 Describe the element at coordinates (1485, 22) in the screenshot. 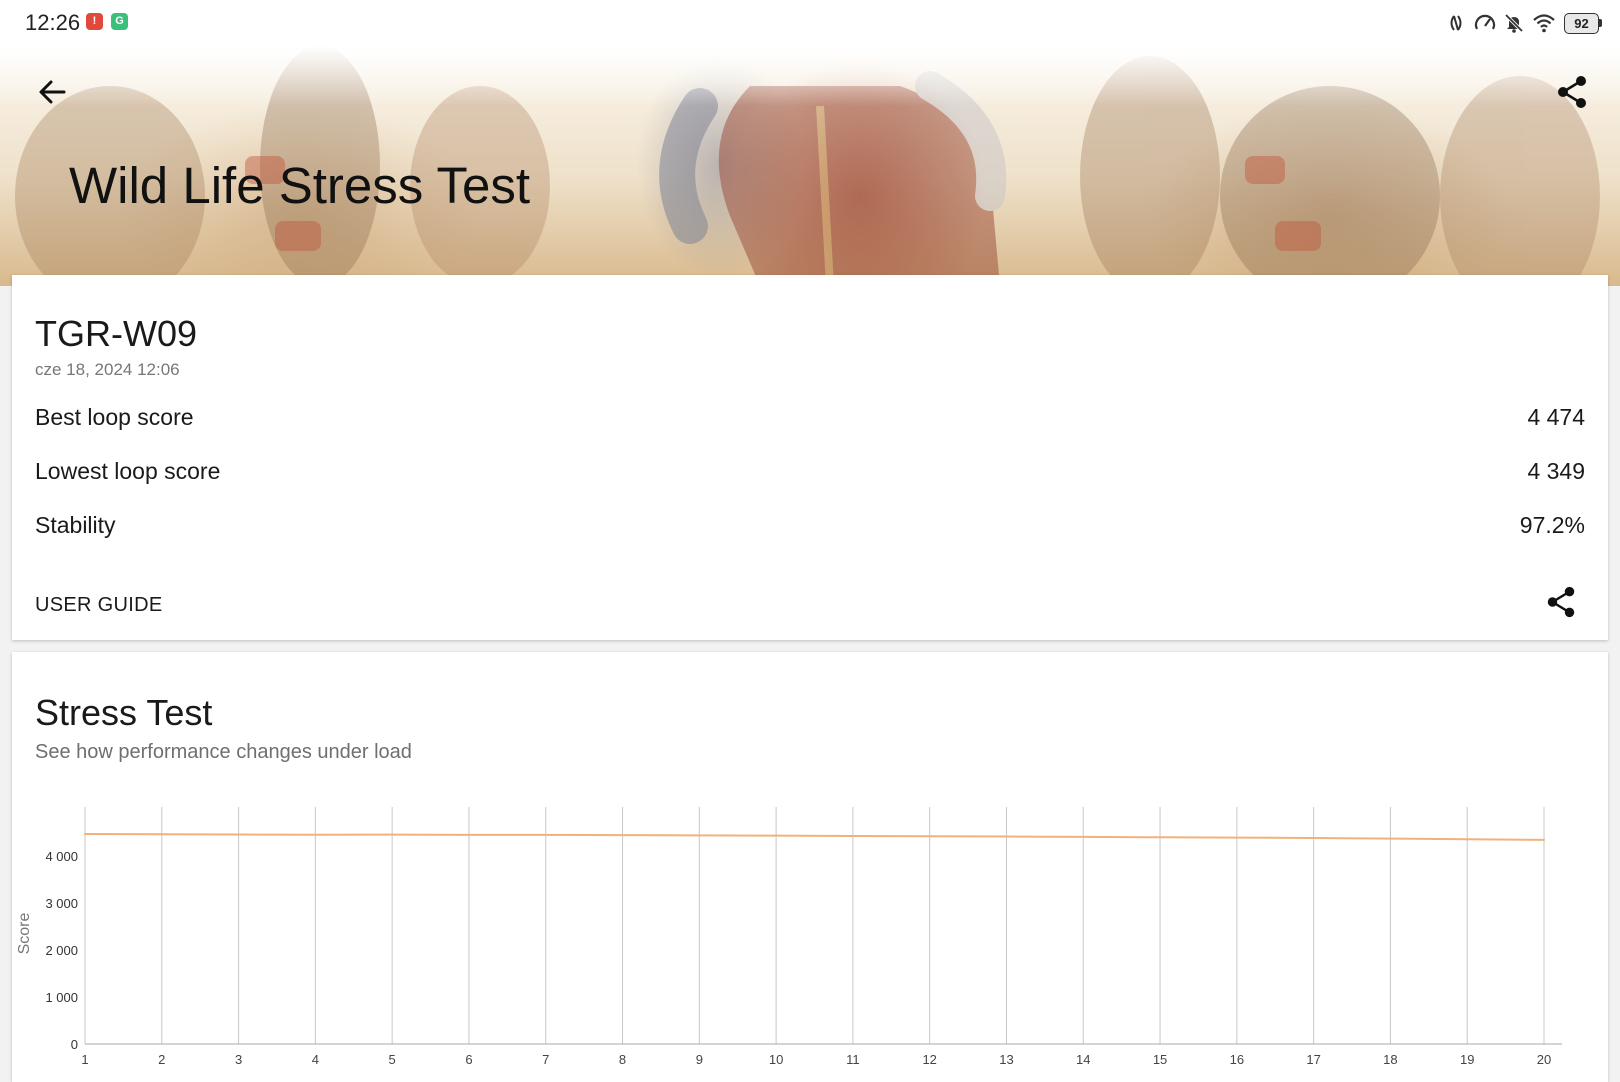

I see `speedometer-icon` at that location.